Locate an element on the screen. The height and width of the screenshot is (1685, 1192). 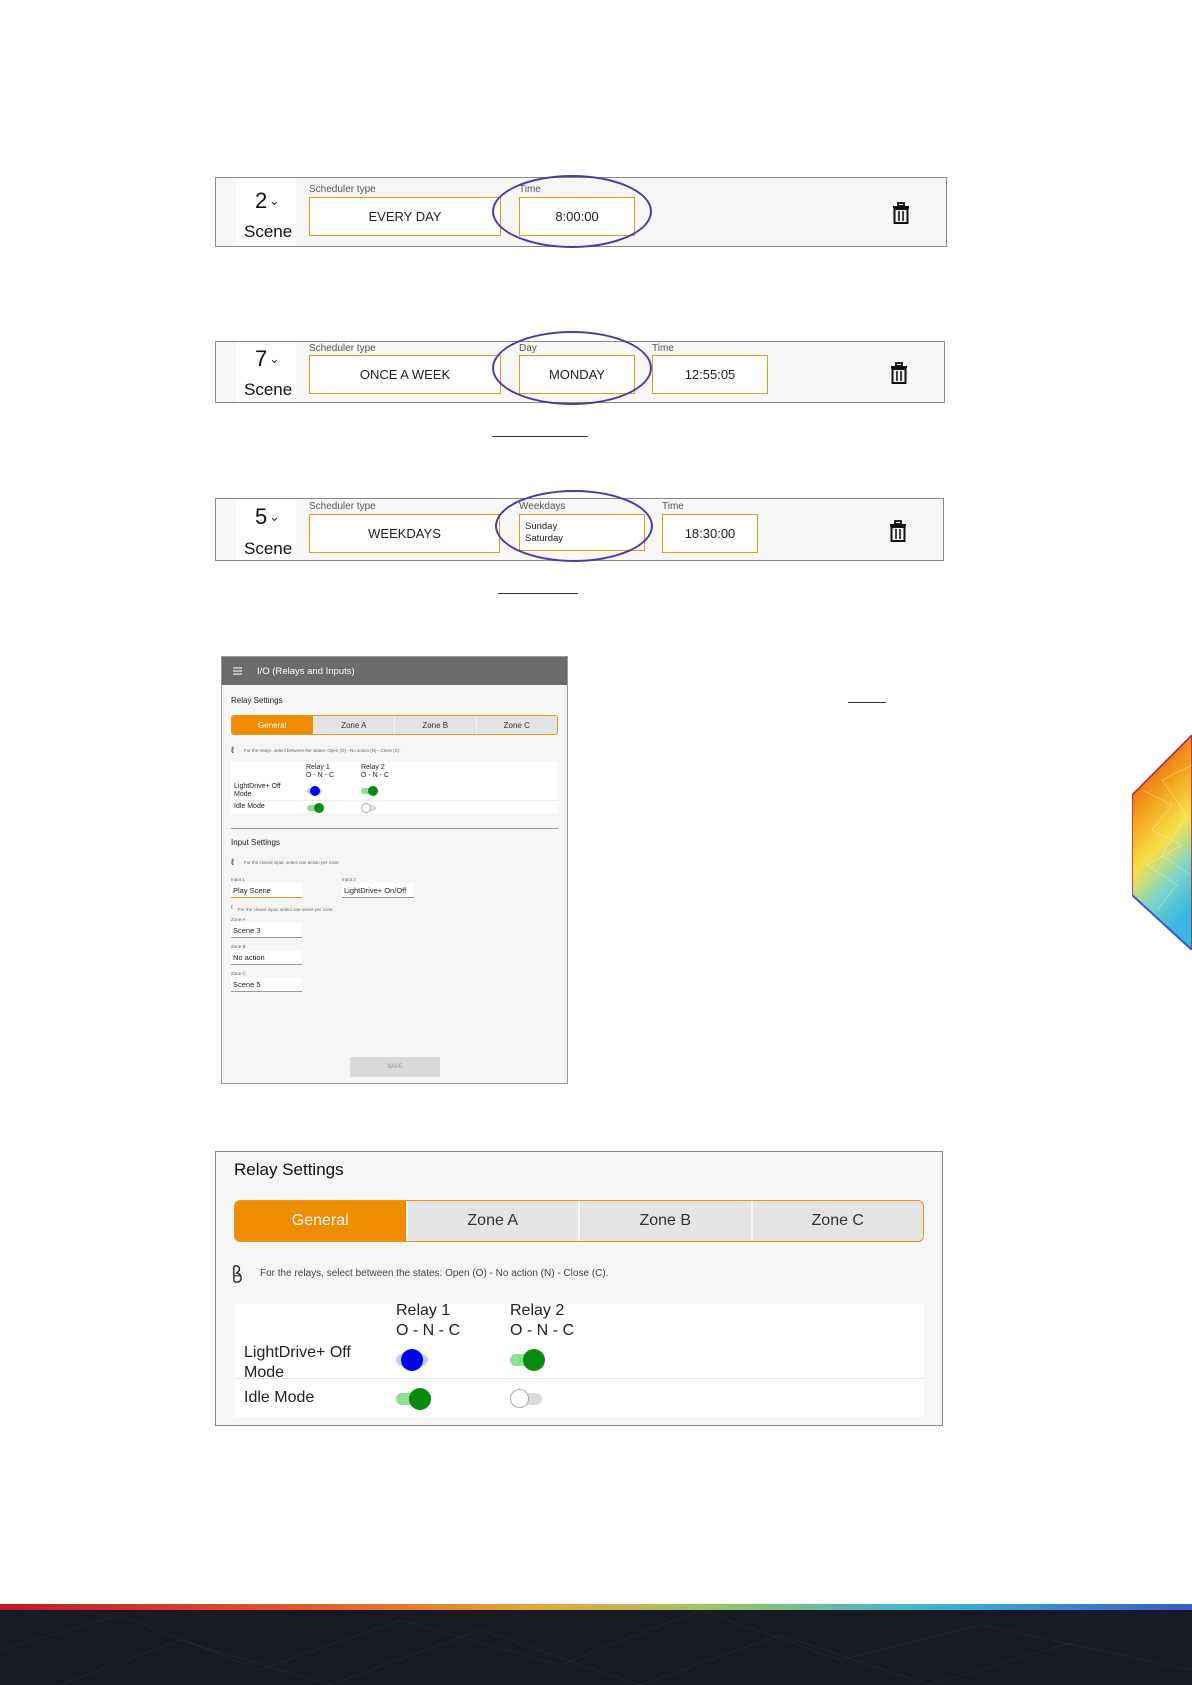
scheduler-number: 2 is located at coordinates (261, 201).